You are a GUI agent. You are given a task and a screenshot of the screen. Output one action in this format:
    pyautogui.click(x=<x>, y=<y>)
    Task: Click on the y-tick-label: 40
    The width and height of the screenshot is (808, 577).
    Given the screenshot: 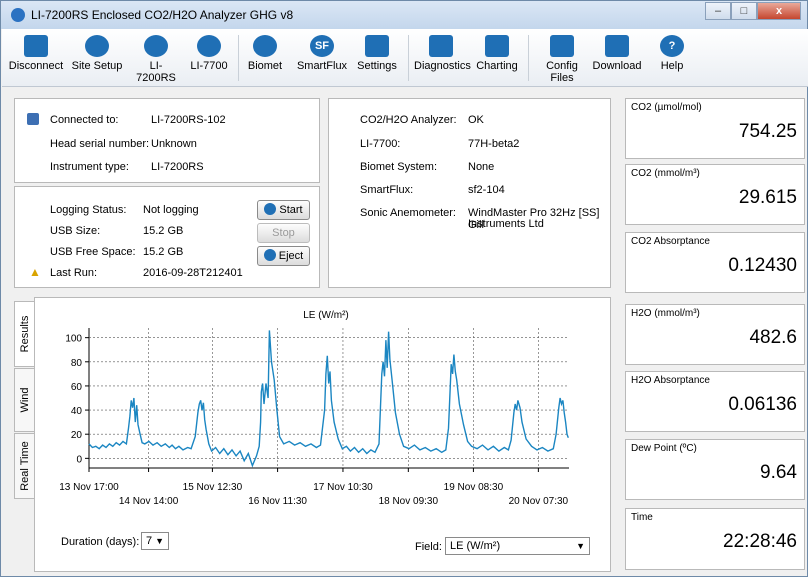 What is the action you would take?
    pyautogui.click(x=77, y=411)
    